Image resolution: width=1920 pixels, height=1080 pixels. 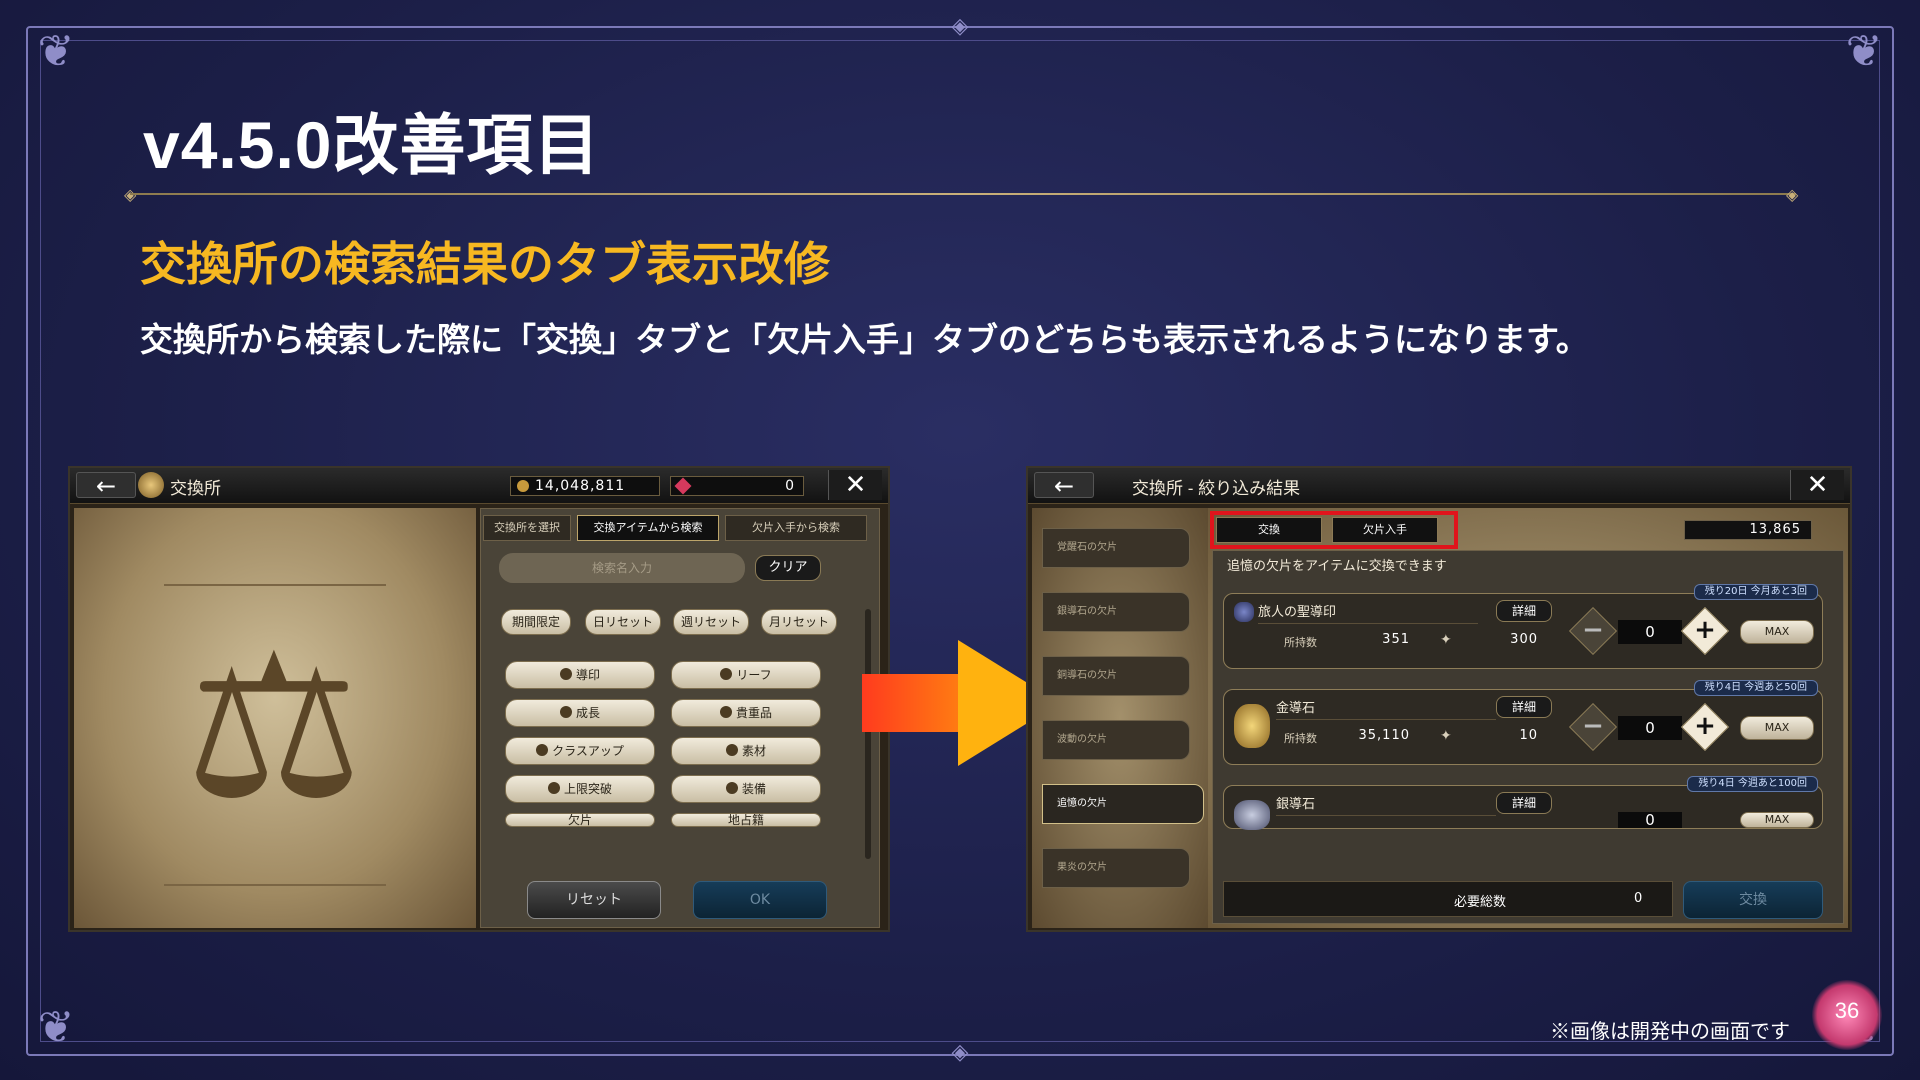 I want to click on limit-break-icon, so click(x=553, y=788).